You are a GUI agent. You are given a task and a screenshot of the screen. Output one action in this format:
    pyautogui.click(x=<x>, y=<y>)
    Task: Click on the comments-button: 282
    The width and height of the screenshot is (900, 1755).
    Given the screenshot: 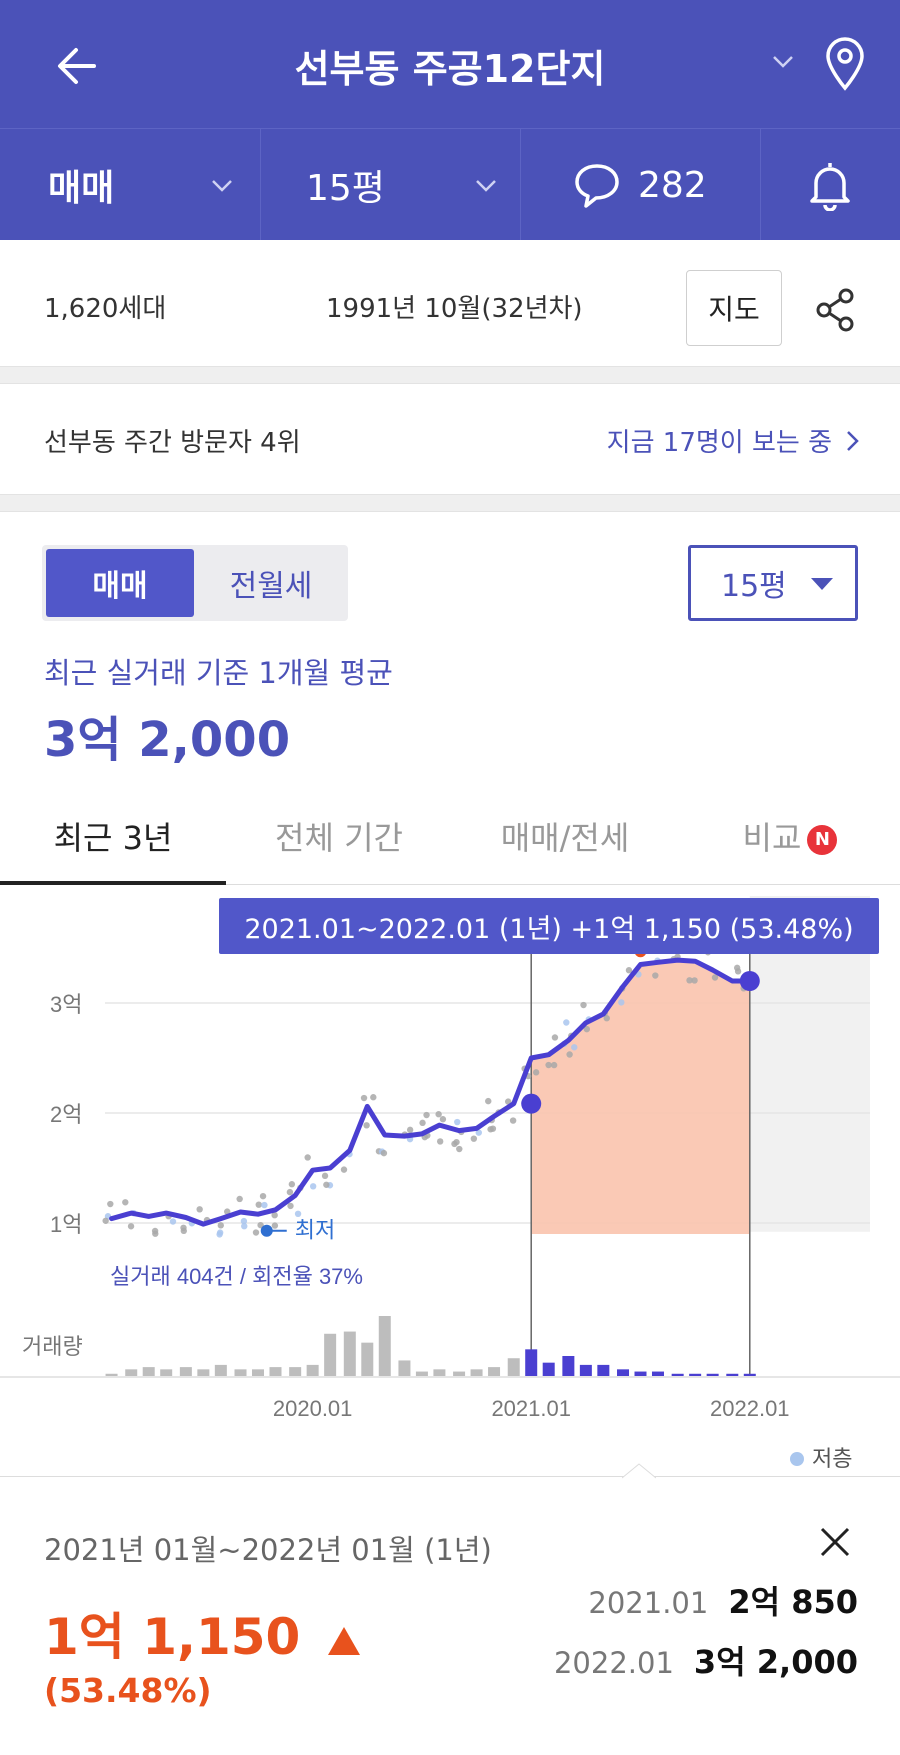 What is the action you would take?
    pyautogui.click(x=662, y=185)
    